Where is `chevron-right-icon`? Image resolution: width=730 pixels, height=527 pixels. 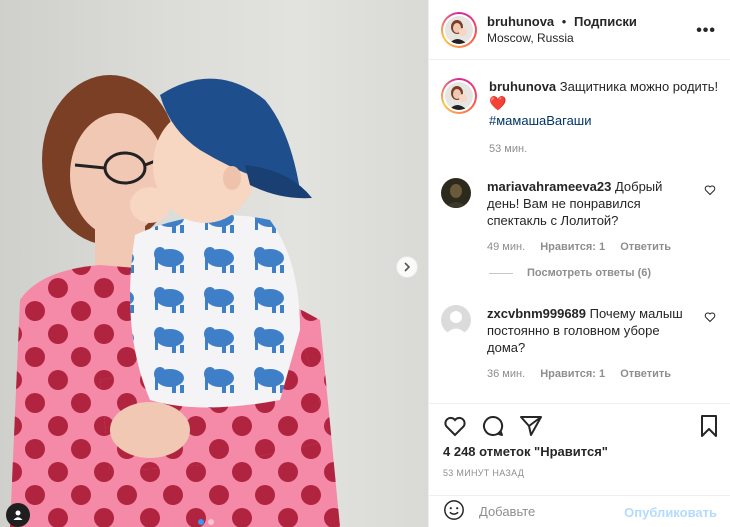 chevron-right-icon is located at coordinates (407, 267).